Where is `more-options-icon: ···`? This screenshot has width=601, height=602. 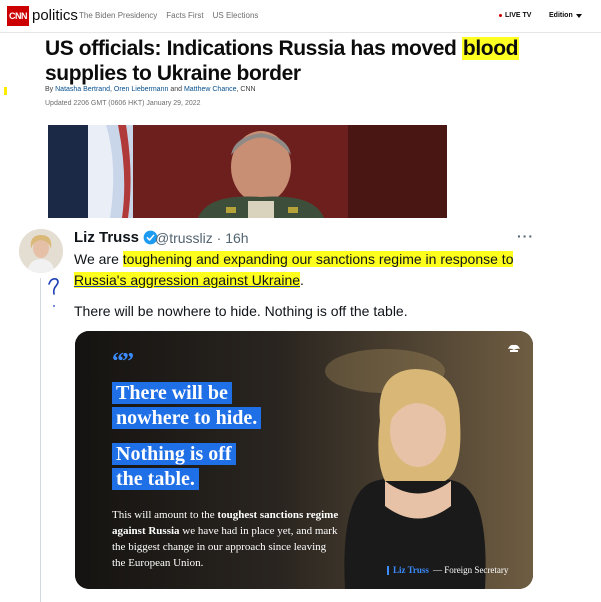
more-options-icon: ··· is located at coordinates (525, 236).